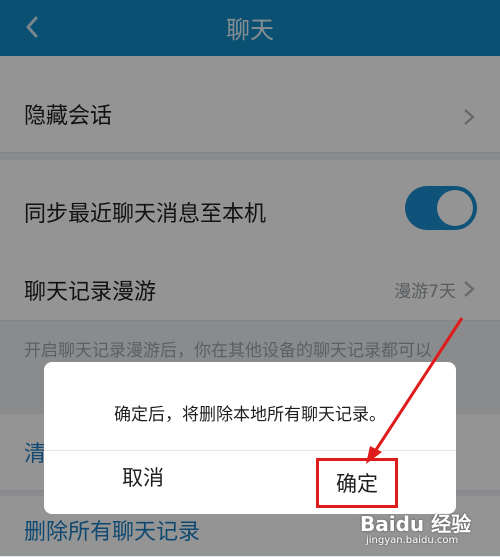 The width and height of the screenshot is (500, 557). Describe the element at coordinates (416, 524) in the screenshot. I see `watermark-brand: Baidu 经验` at that location.